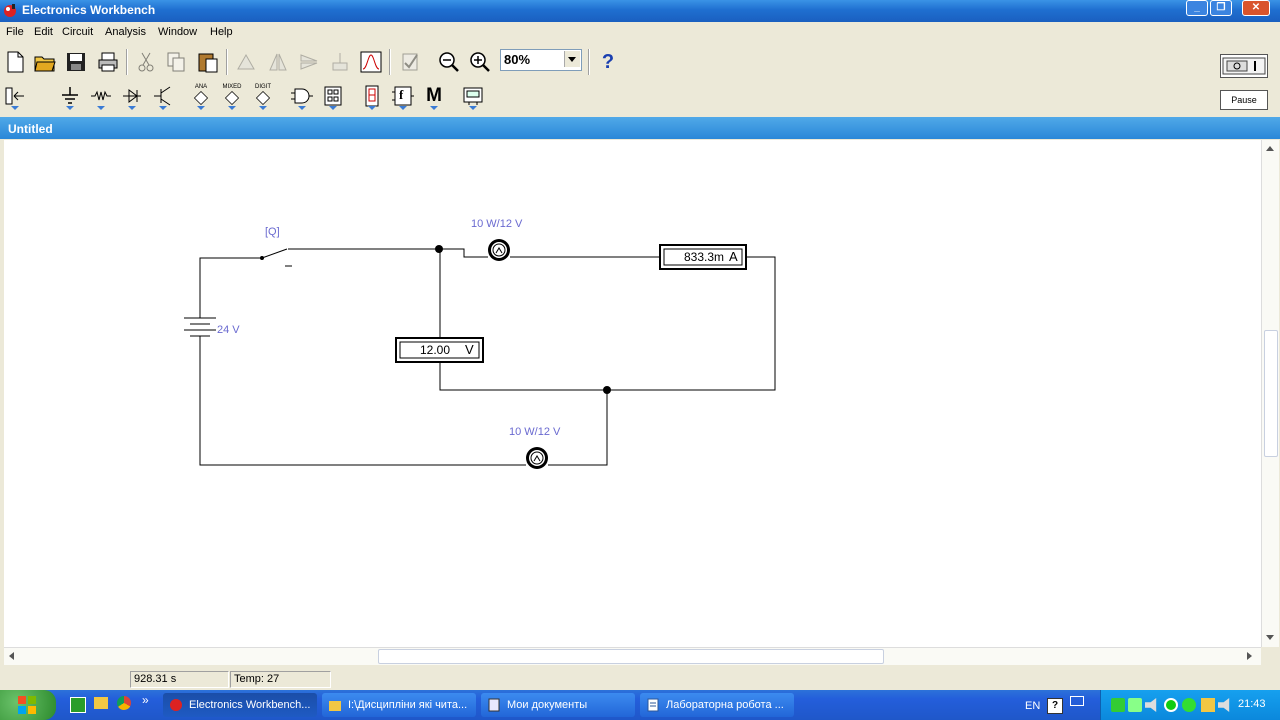 This screenshot has width=1280, height=720. Describe the element at coordinates (1244, 66) in the screenshot. I see `power-switch` at that location.